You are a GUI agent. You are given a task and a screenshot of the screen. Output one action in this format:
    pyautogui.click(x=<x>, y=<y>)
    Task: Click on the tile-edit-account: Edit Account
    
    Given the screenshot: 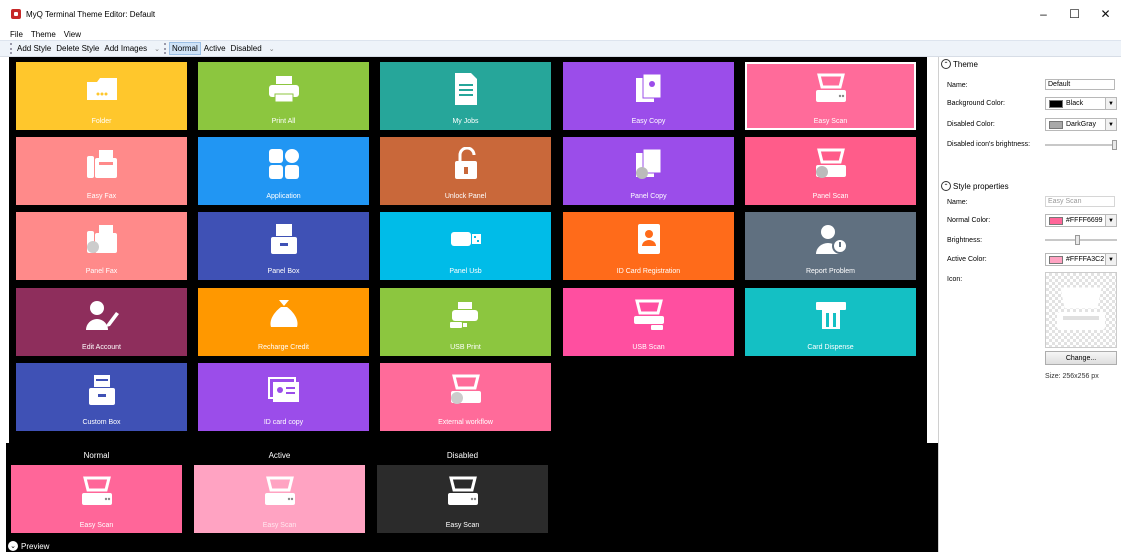 What is the action you would take?
    pyautogui.click(x=101, y=322)
    